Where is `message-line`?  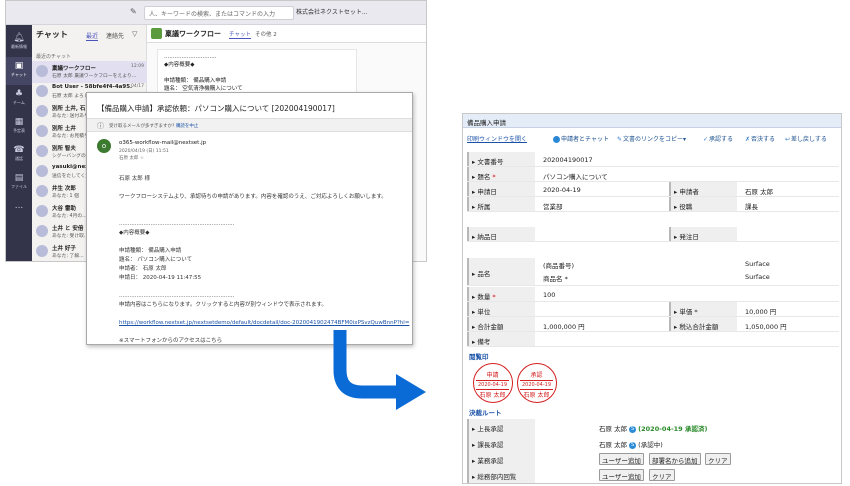 message-line is located at coordinates (257, 73).